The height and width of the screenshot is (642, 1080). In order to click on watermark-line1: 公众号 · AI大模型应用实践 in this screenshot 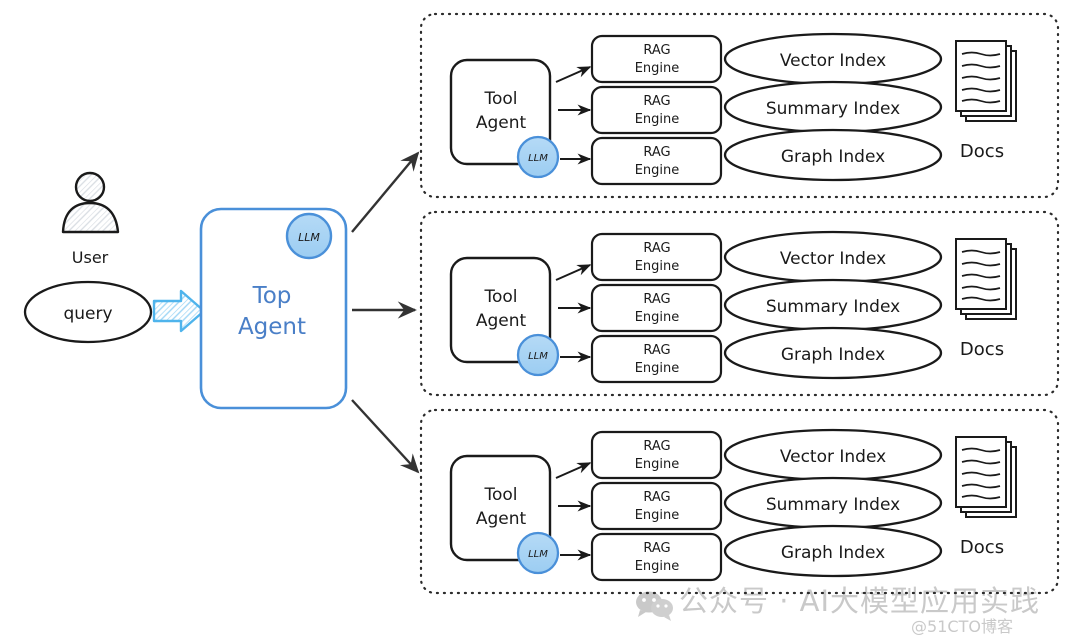, I will do `click(859, 601)`.